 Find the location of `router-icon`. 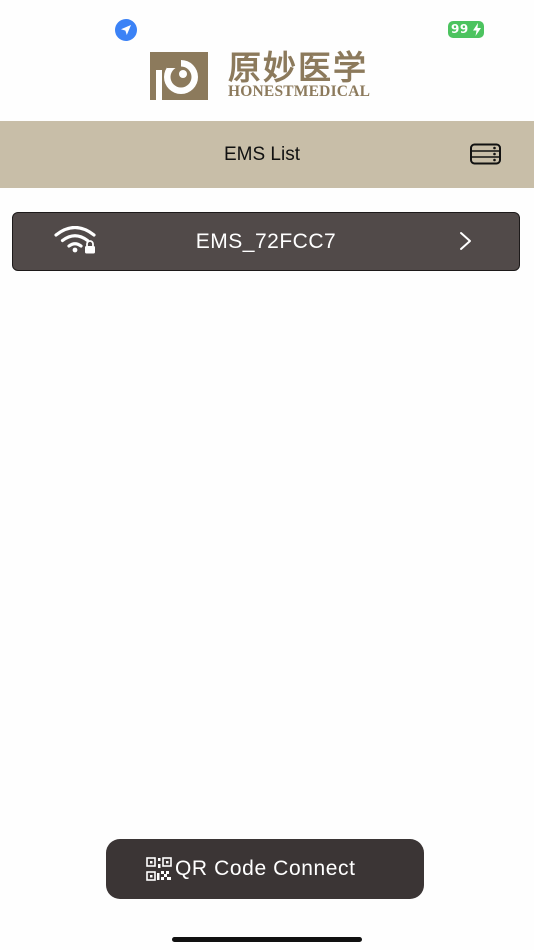

router-icon is located at coordinates (485, 154).